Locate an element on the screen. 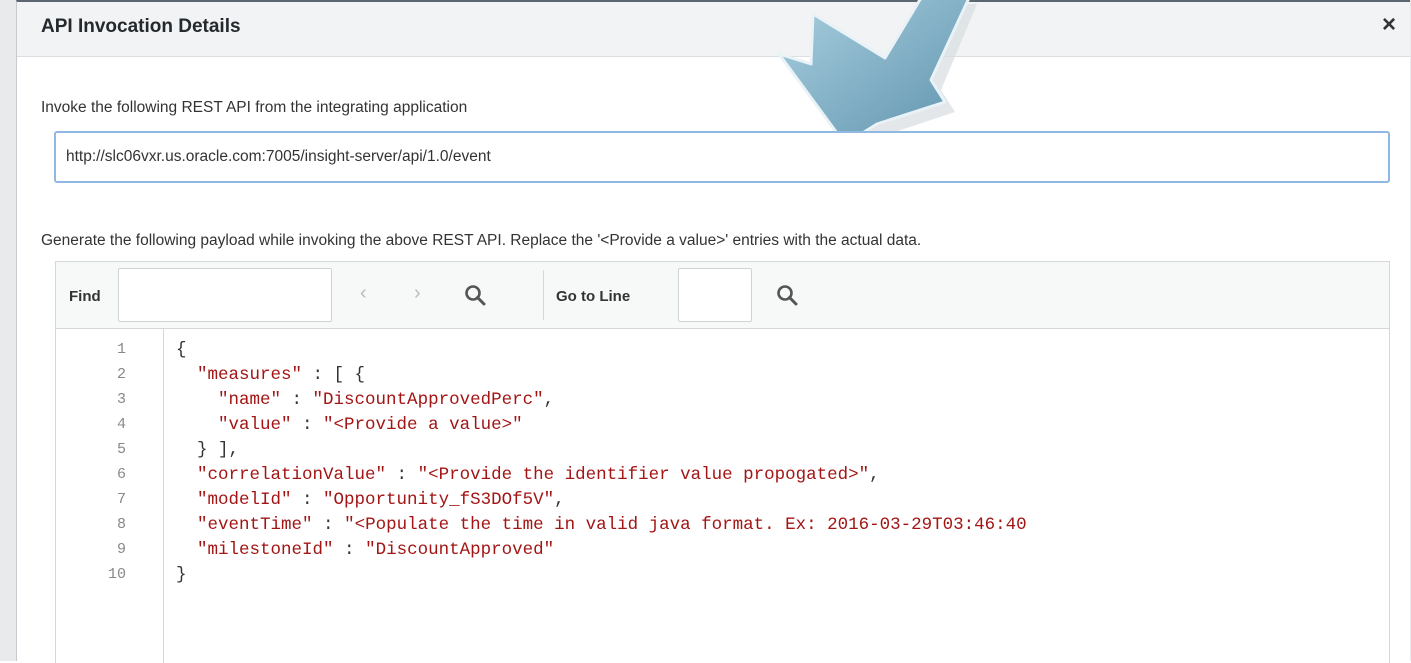 The image size is (1411, 663). code-token: "<Provide a value>" is located at coordinates (423, 425).